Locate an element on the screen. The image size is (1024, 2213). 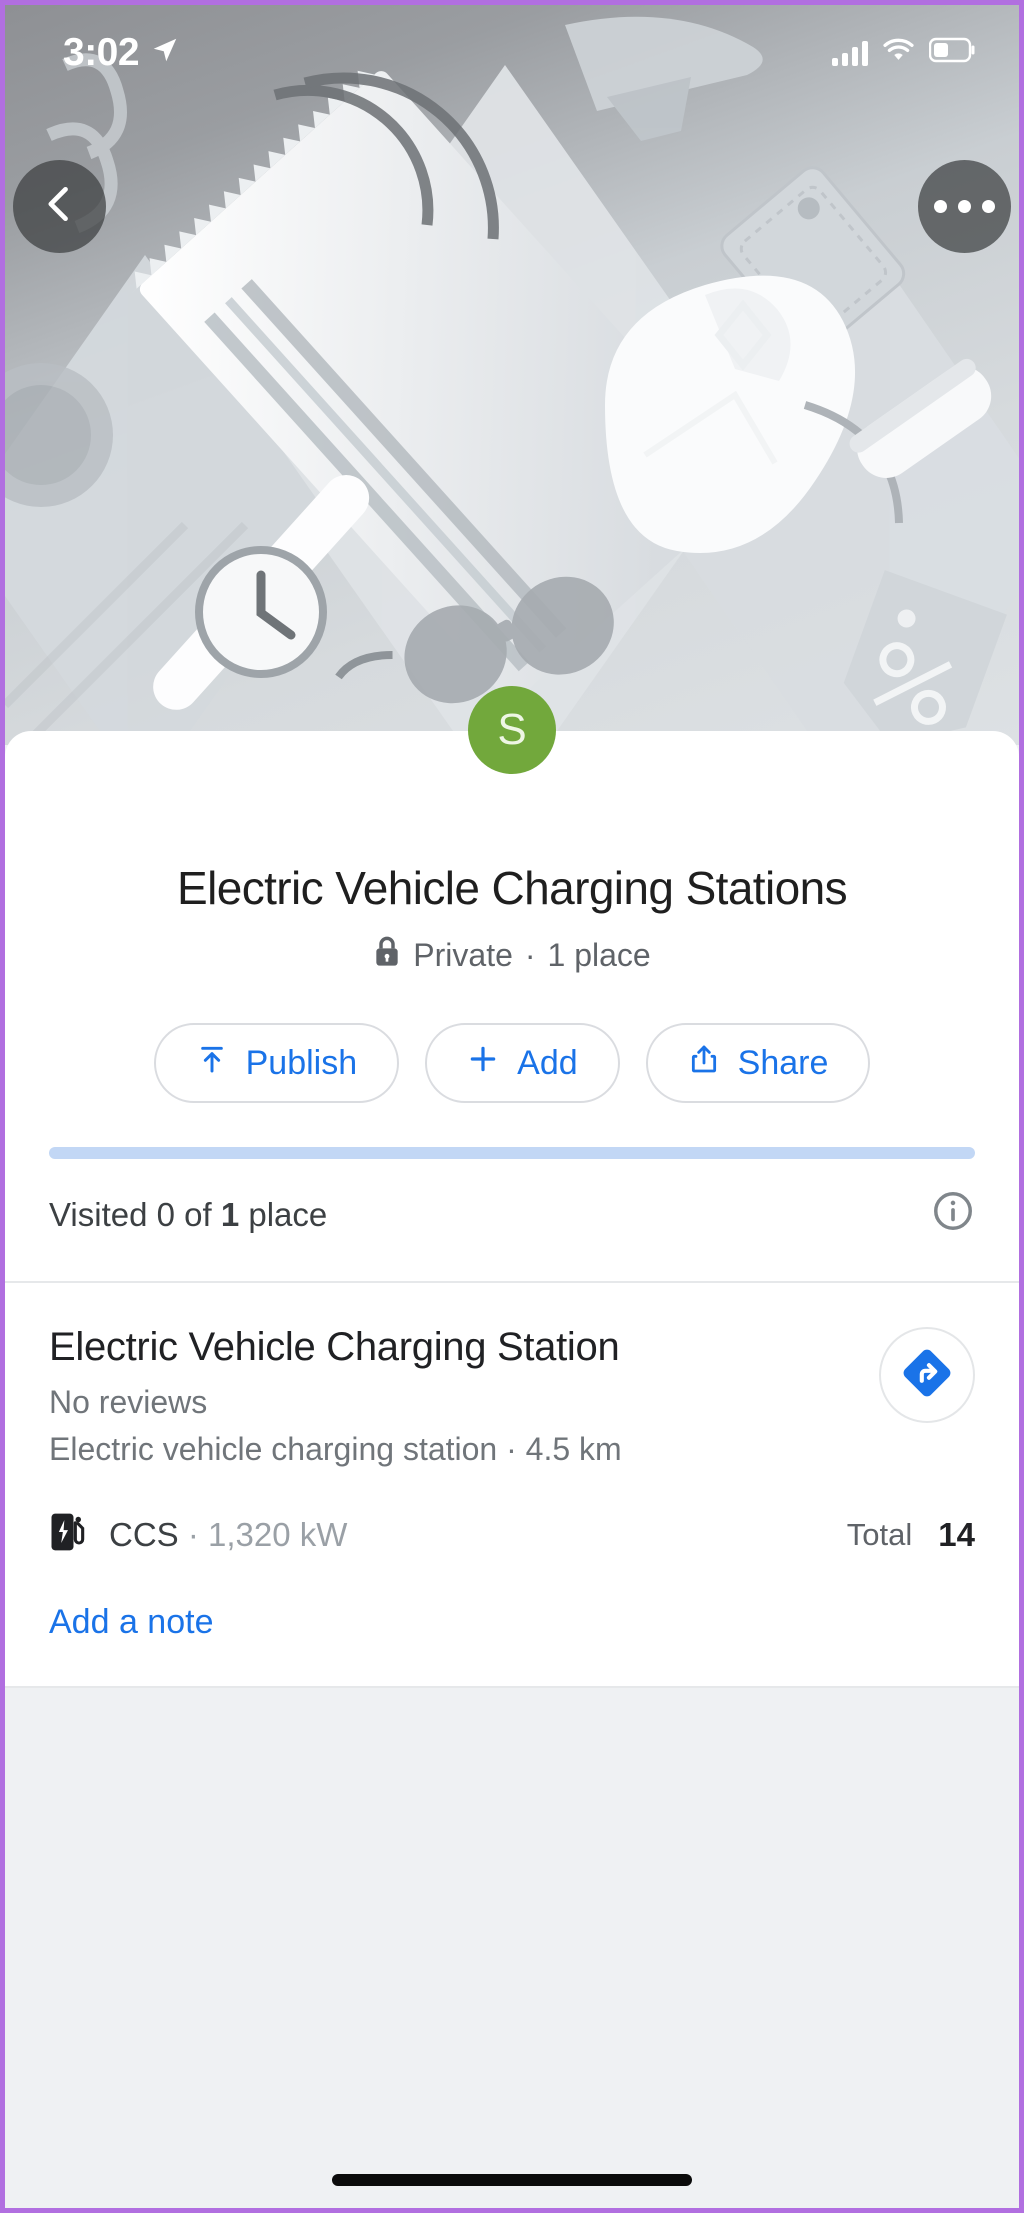
publish-button: Publish is located at coordinates (276, 1063).